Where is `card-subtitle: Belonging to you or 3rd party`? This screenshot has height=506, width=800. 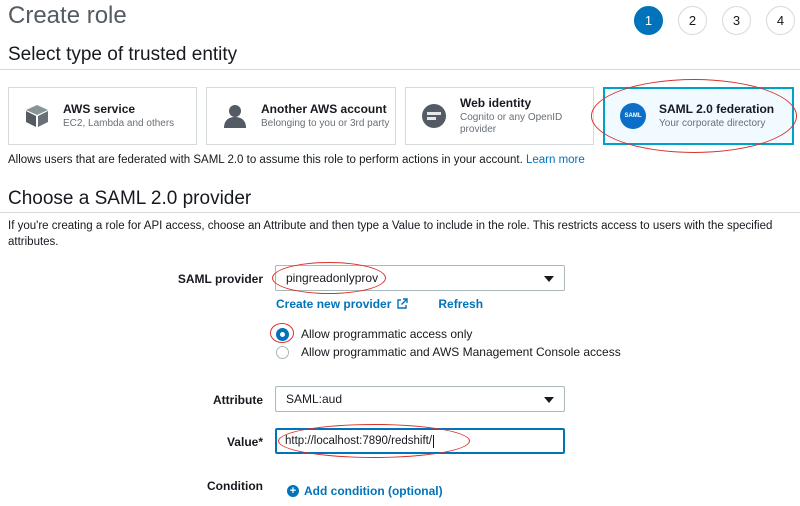
card-subtitle: Belonging to you or 3rd party is located at coordinates (325, 123).